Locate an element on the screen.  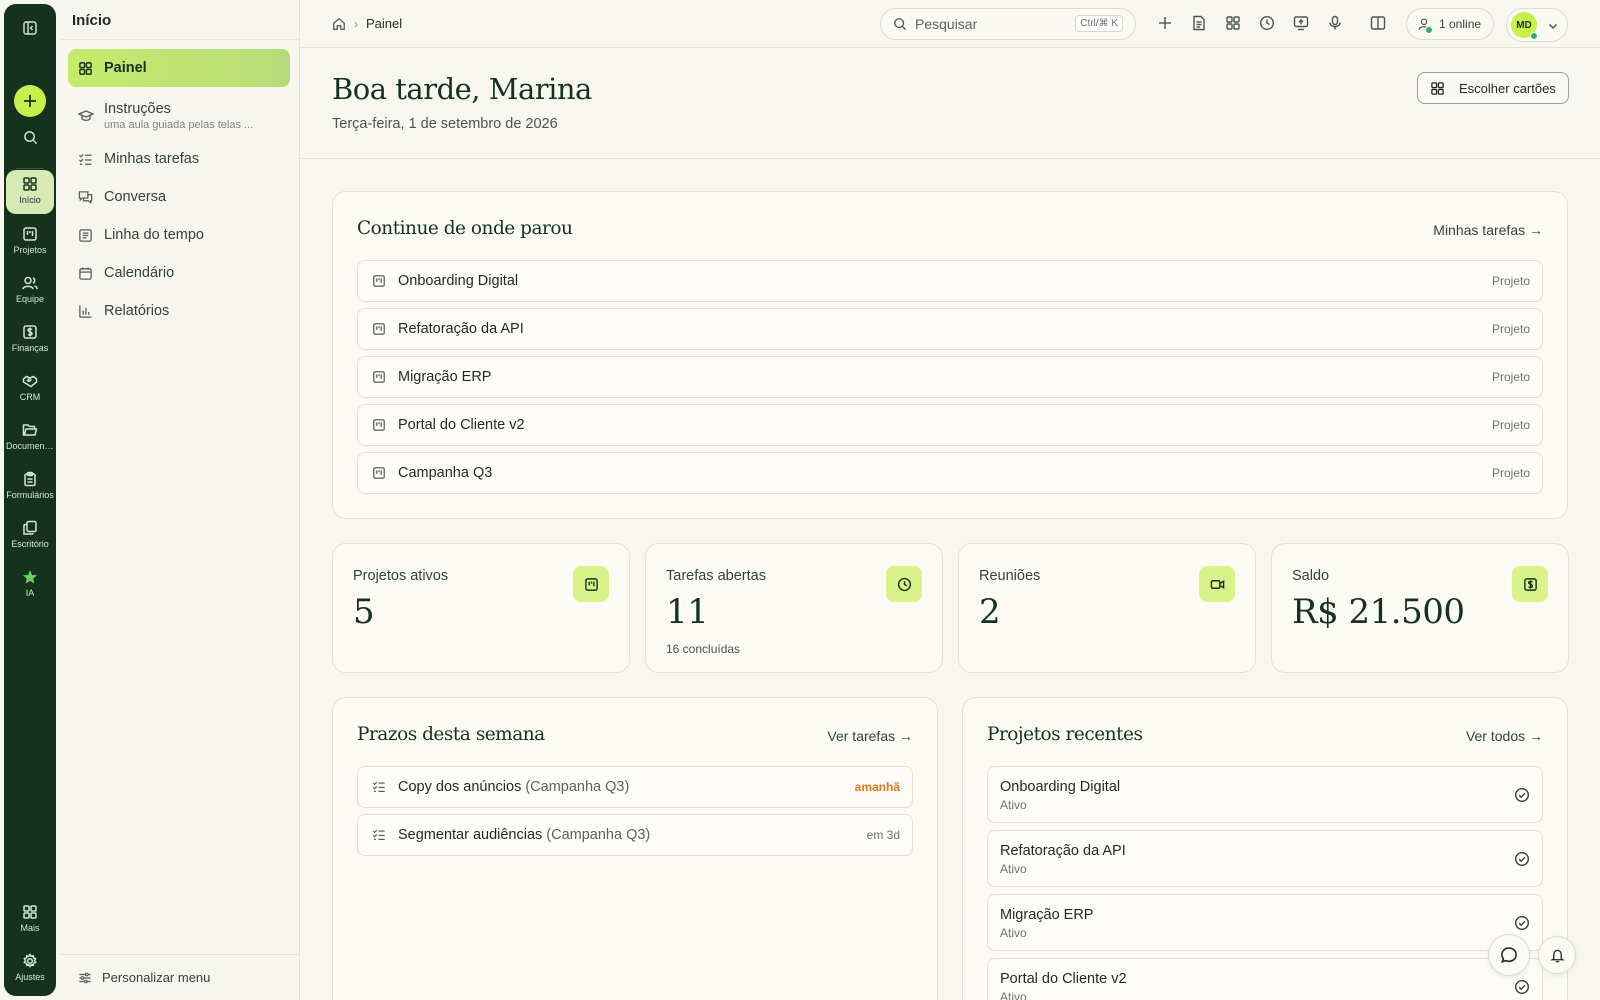
stat-subtext: 16 concluídas is located at coordinates (703, 649).